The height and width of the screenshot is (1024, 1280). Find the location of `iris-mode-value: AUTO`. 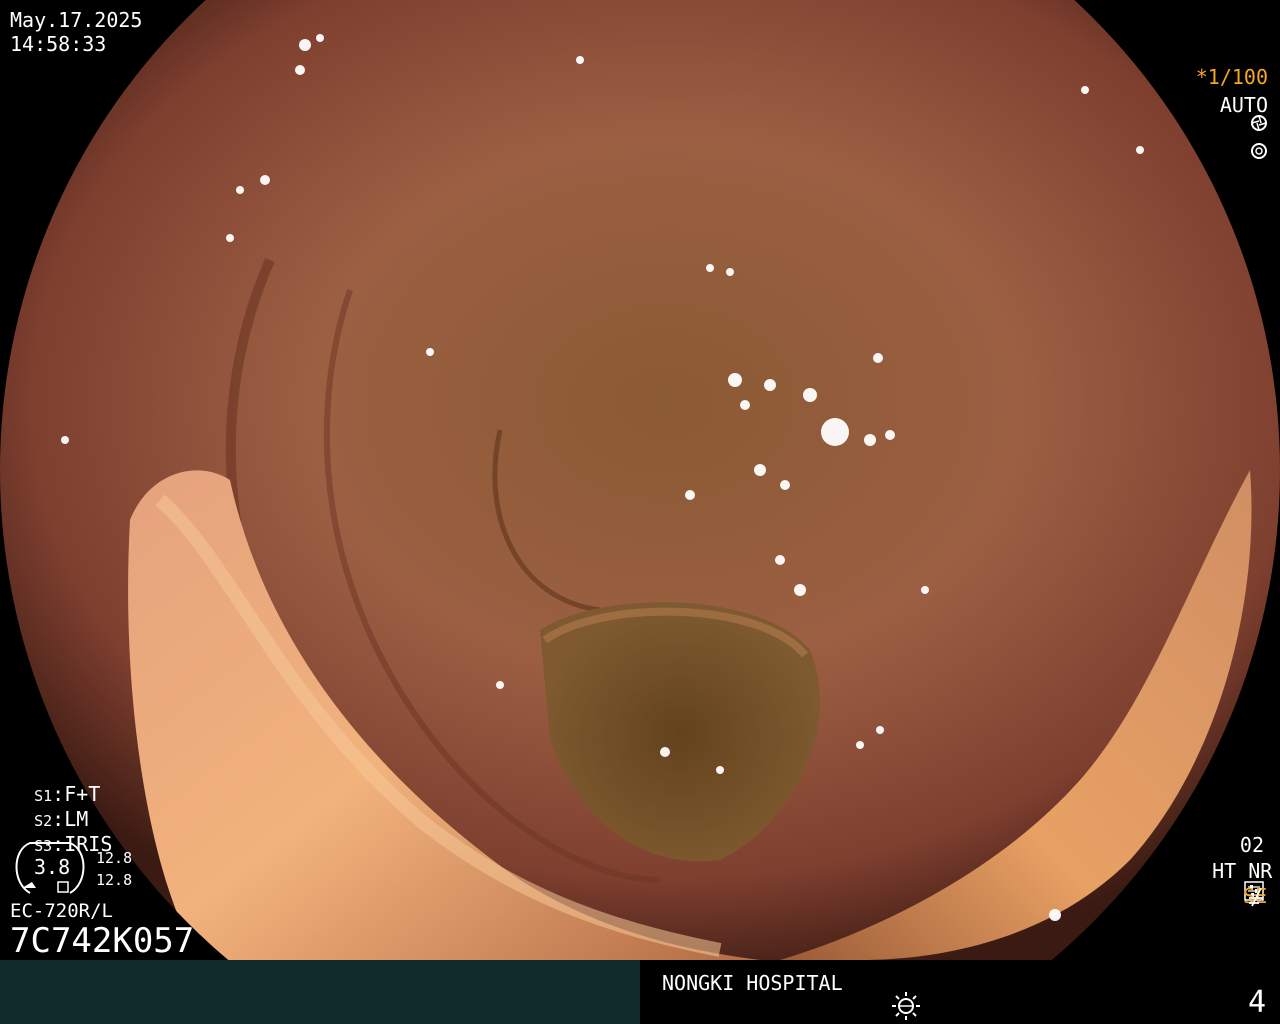

iris-mode-value: AUTO is located at coordinates (1243, 105).